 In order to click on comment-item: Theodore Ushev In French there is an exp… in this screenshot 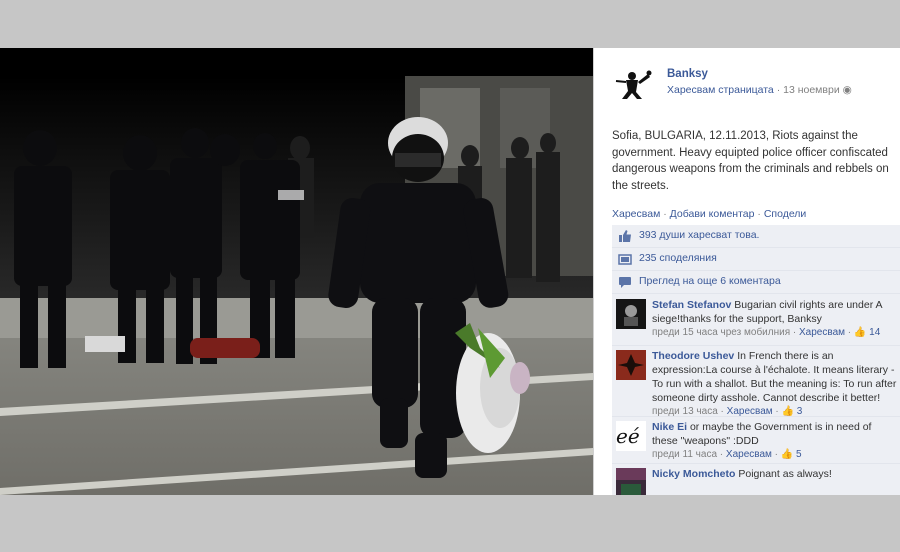, I will do `click(756, 381)`.